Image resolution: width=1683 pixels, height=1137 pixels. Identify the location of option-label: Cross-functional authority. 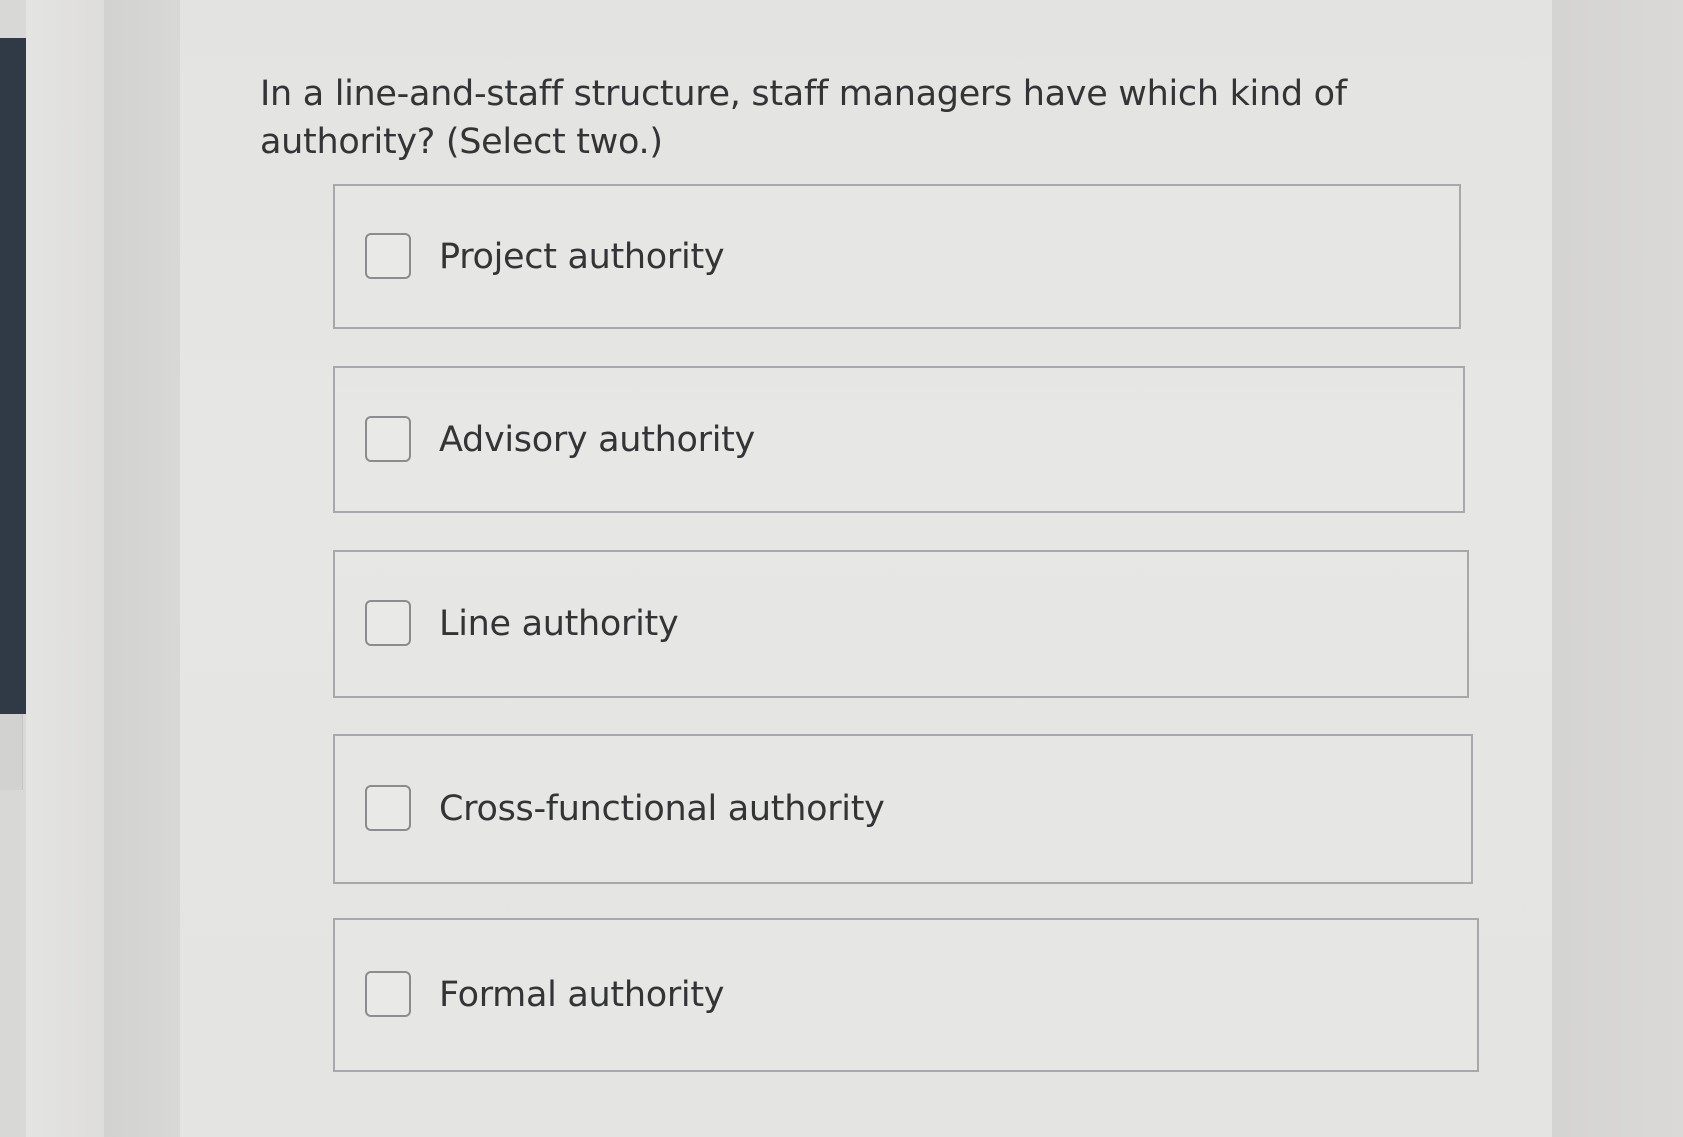
(662, 809).